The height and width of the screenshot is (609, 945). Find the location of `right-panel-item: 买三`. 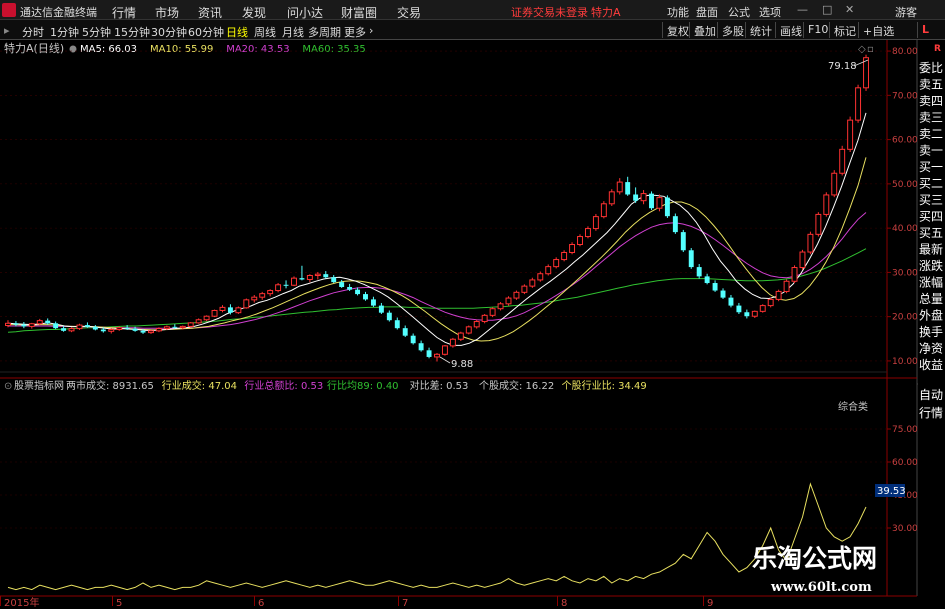

right-panel-item: 买三 is located at coordinates (931, 200).